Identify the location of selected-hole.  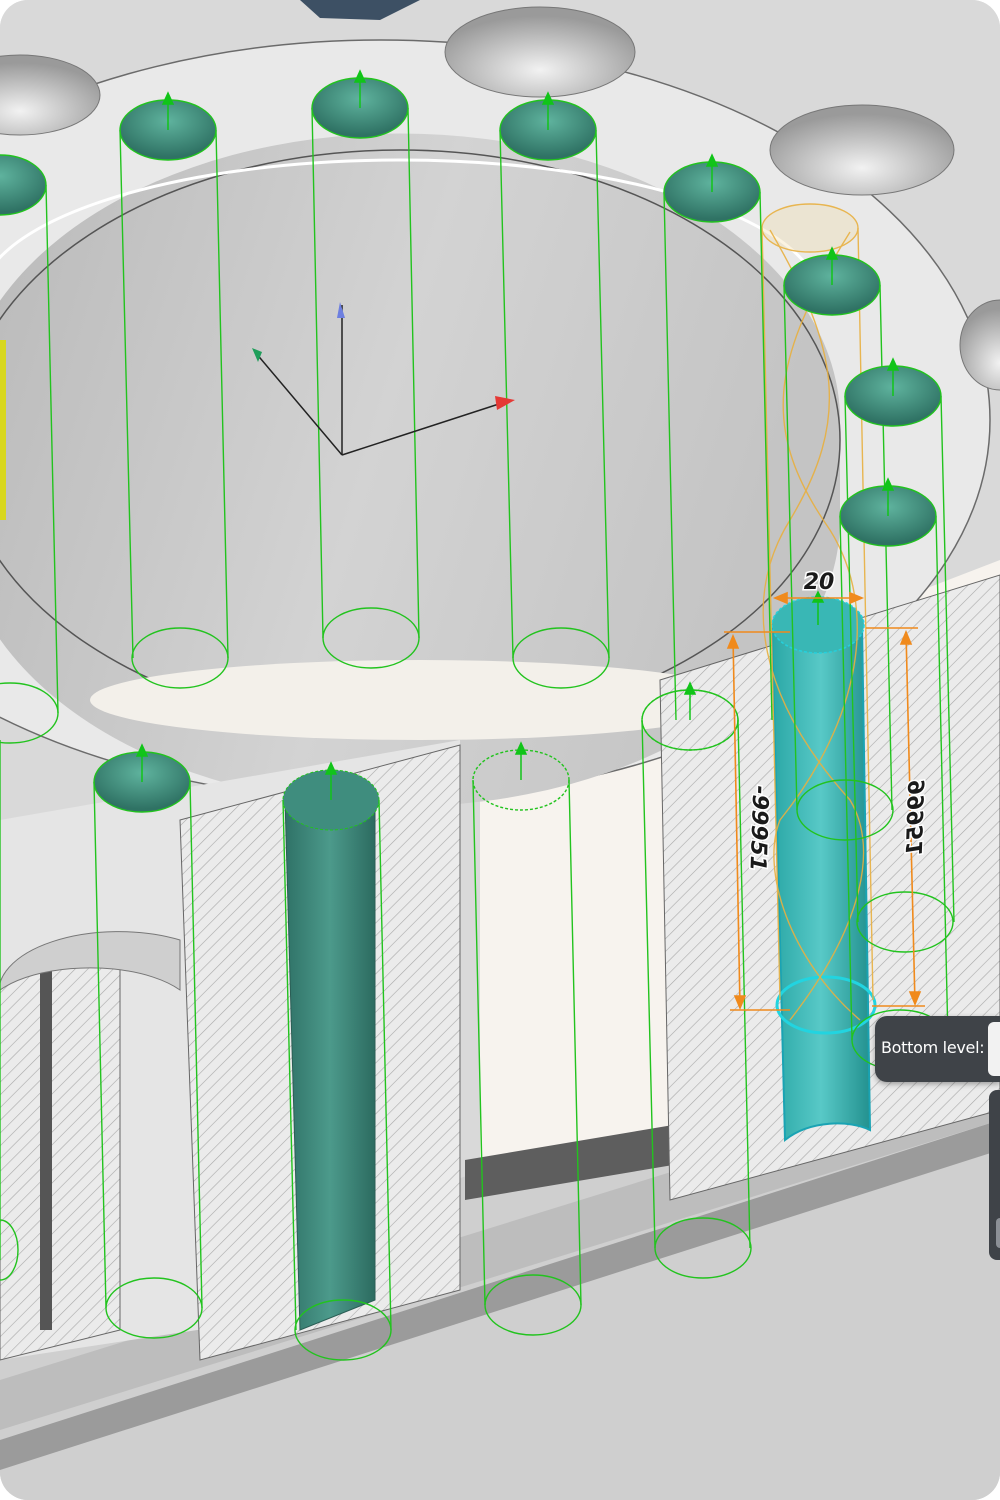
(823, 869).